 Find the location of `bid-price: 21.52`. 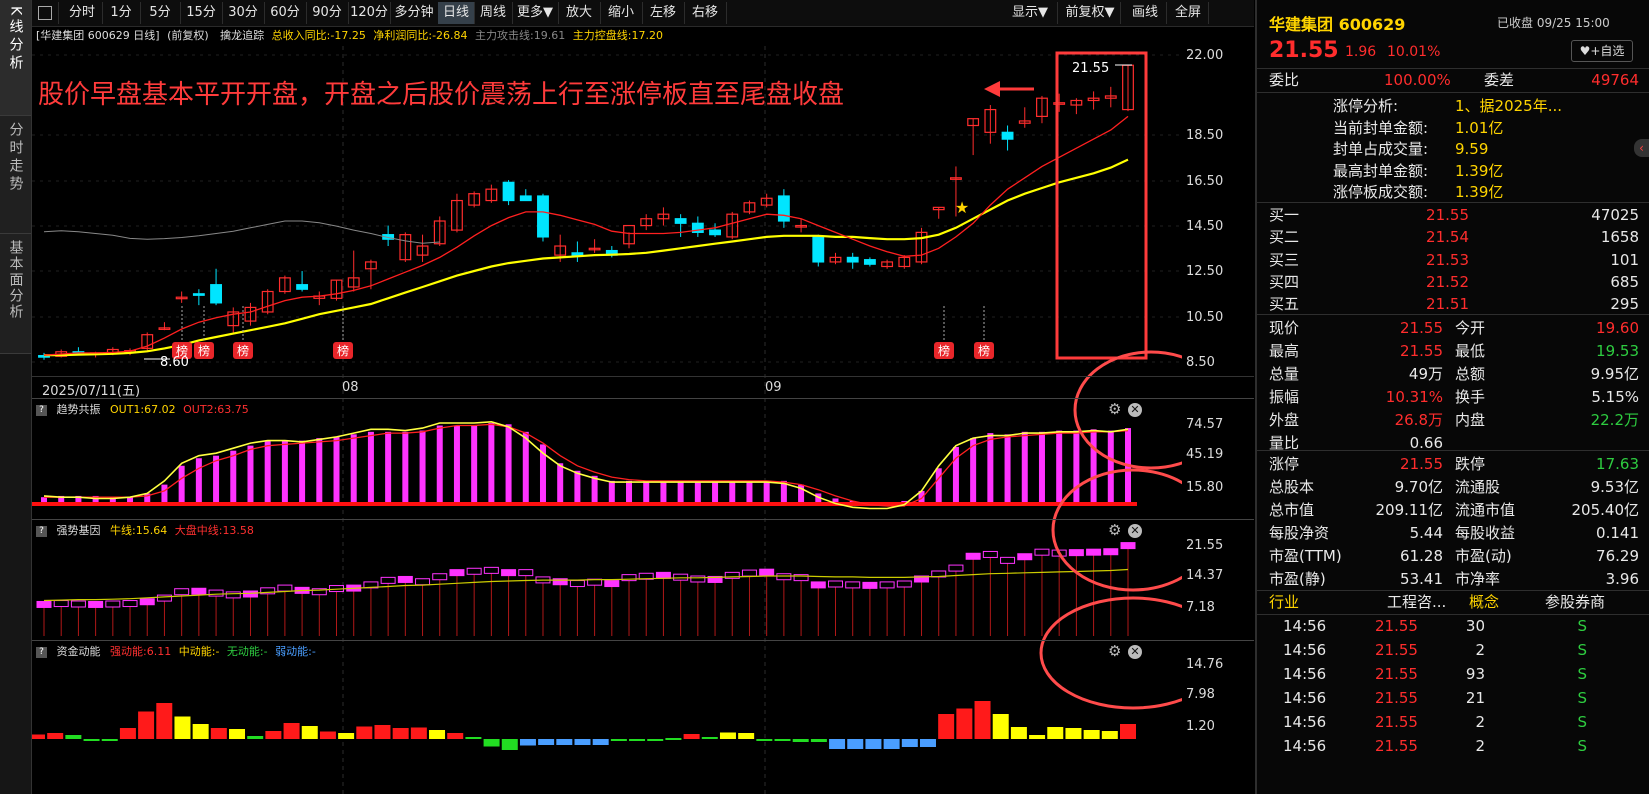

bid-price: 21.52 is located at coordinates (1447, 281).